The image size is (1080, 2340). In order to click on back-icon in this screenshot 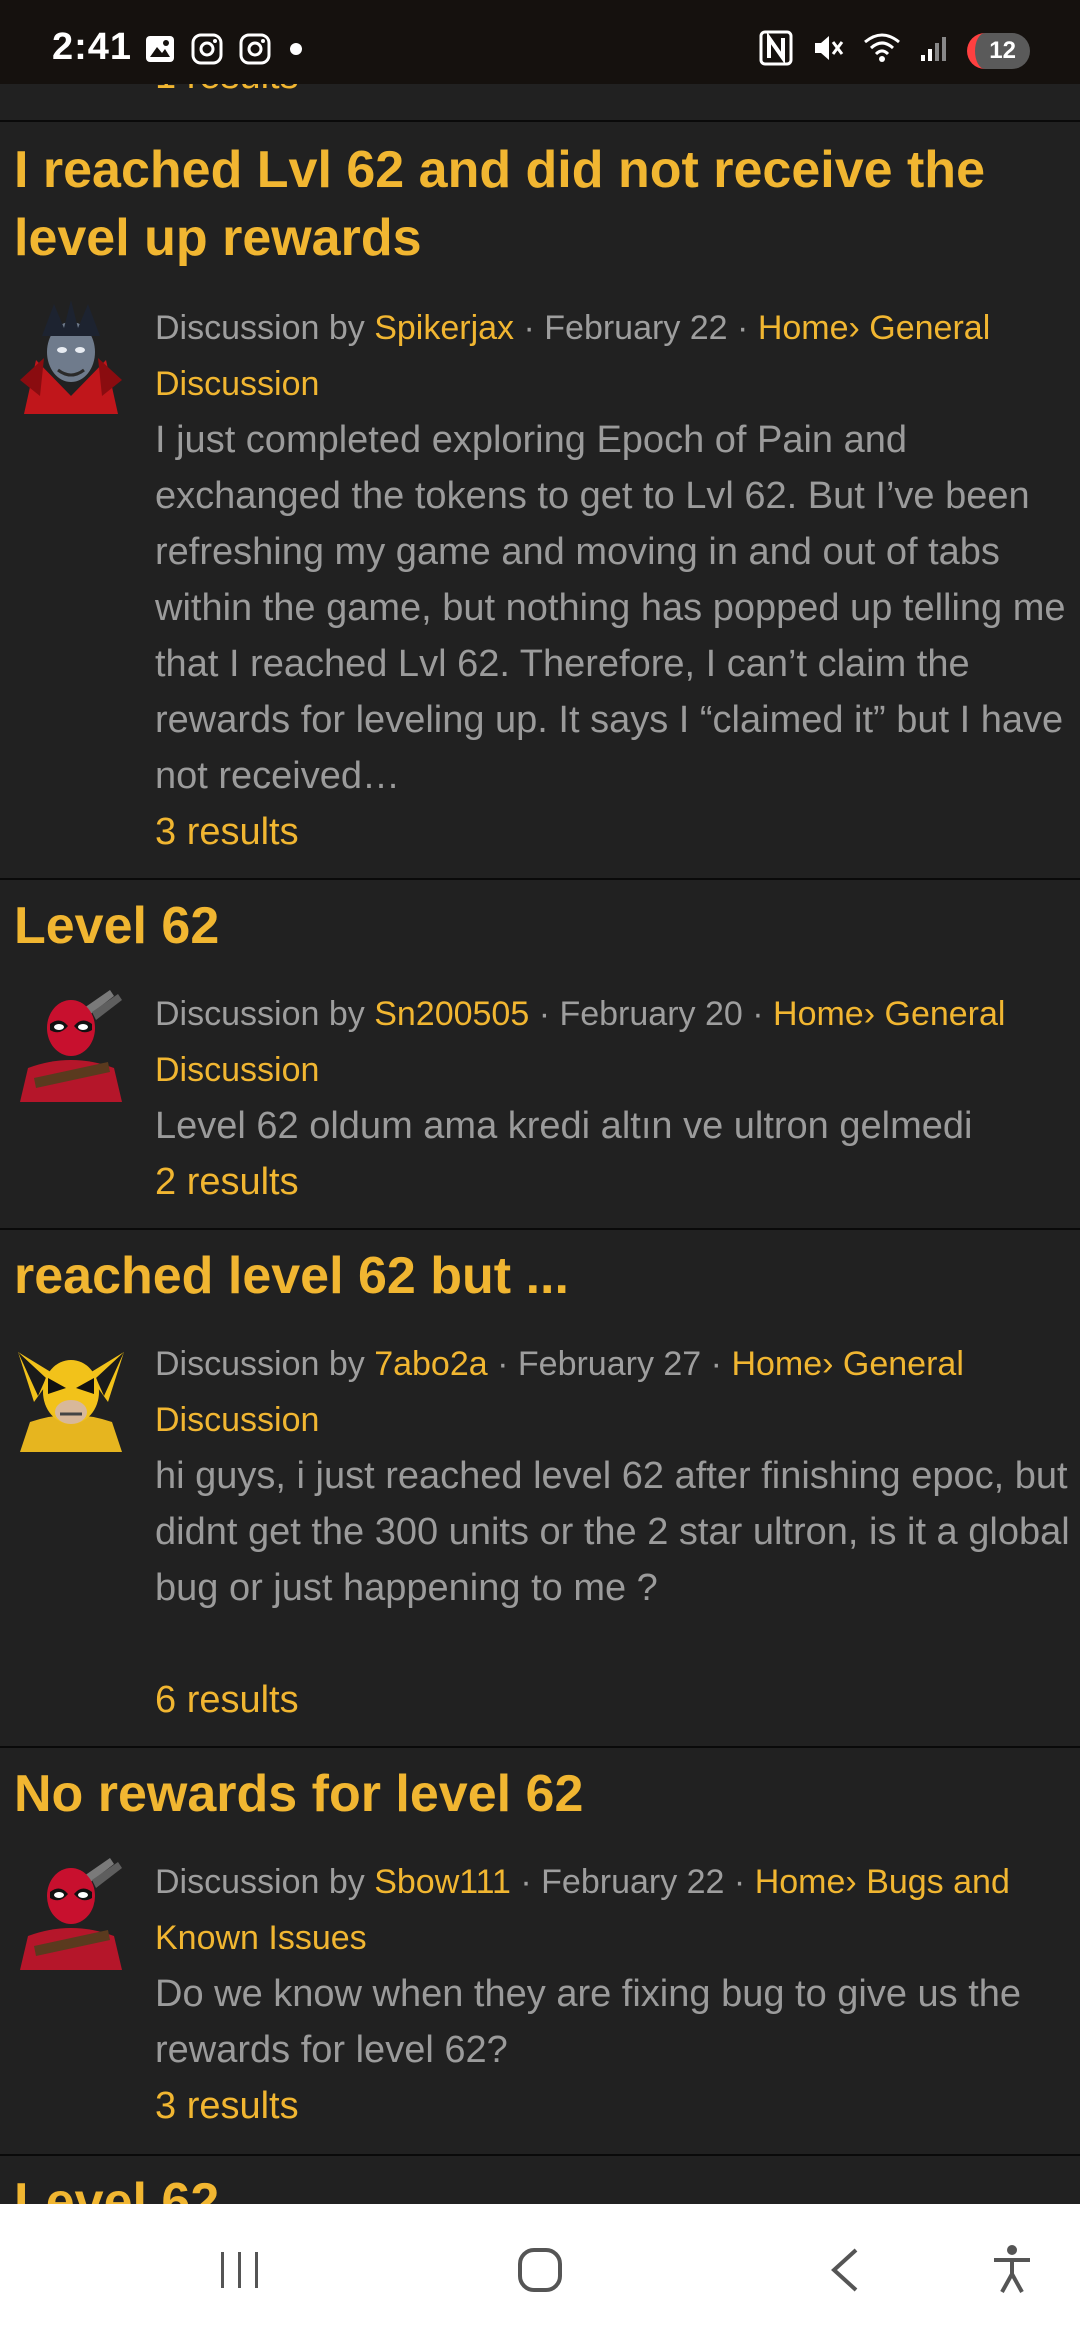, I will do `click(844, 2272)`.